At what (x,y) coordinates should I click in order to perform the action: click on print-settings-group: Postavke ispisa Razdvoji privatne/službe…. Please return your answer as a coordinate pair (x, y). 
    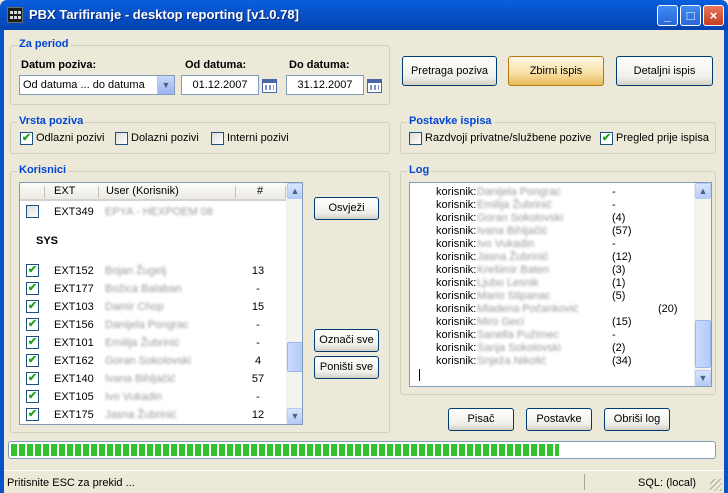
    Looking at the image, I should click on (558, 134).